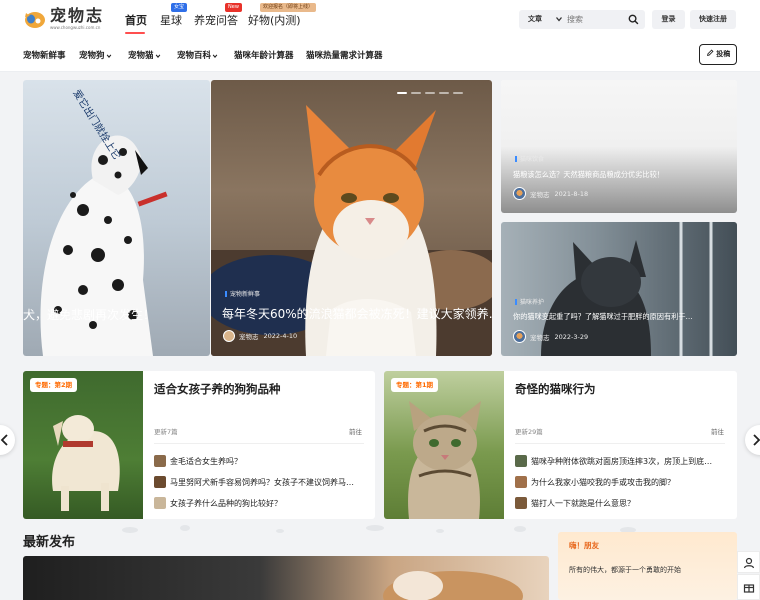 This screenshot has width=760, height=600. What do you see at coordinates (535, 19) in the screenshot?
I see `search-category: 文章` at bounding box center [535, 19].